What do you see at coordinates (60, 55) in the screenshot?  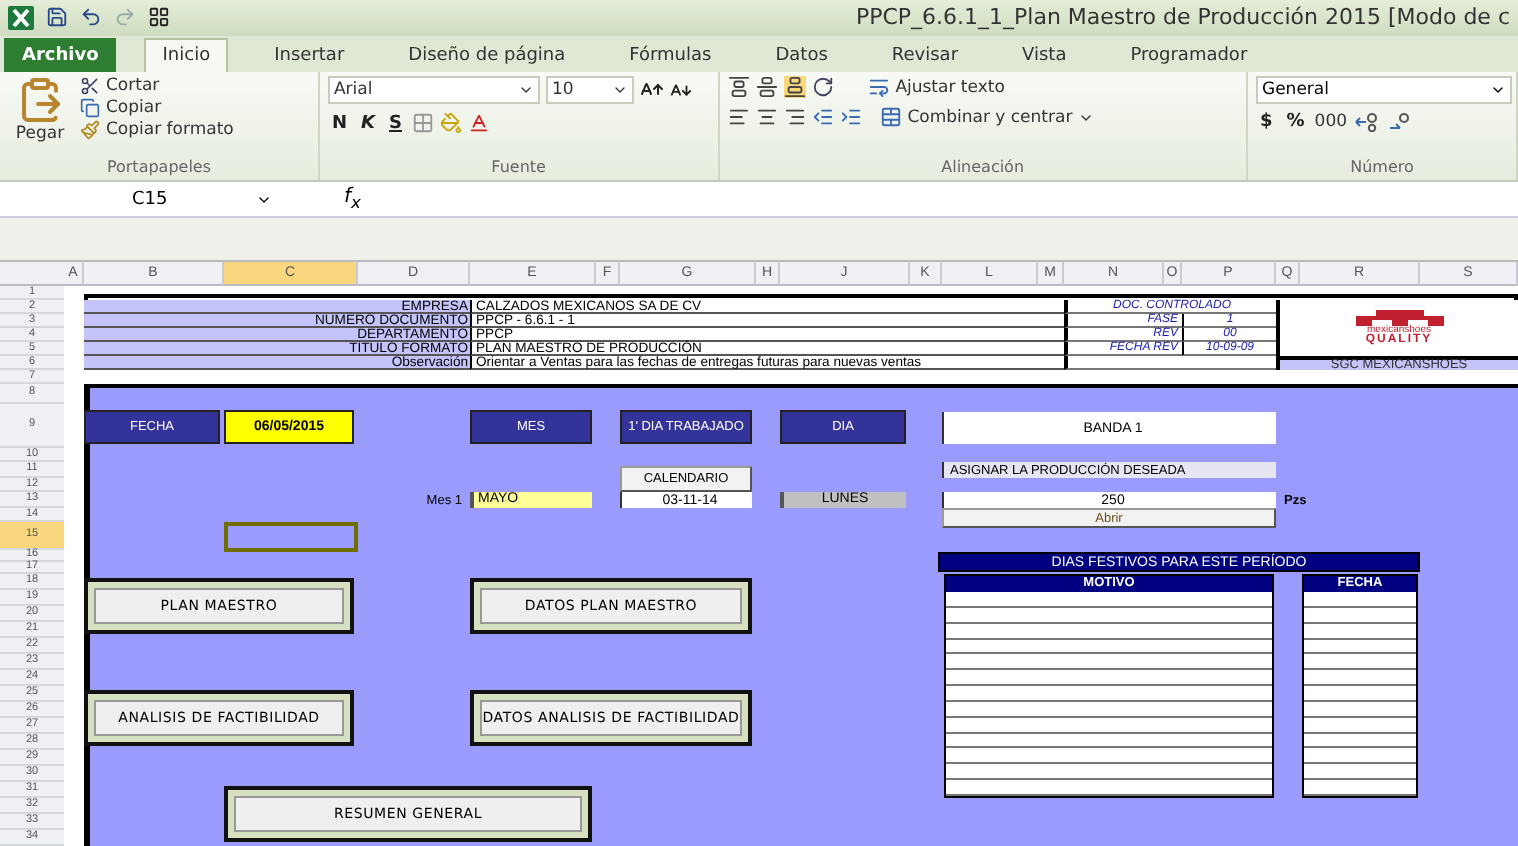 I see `file-tab: Archivo` at bounding box center [60, 55].